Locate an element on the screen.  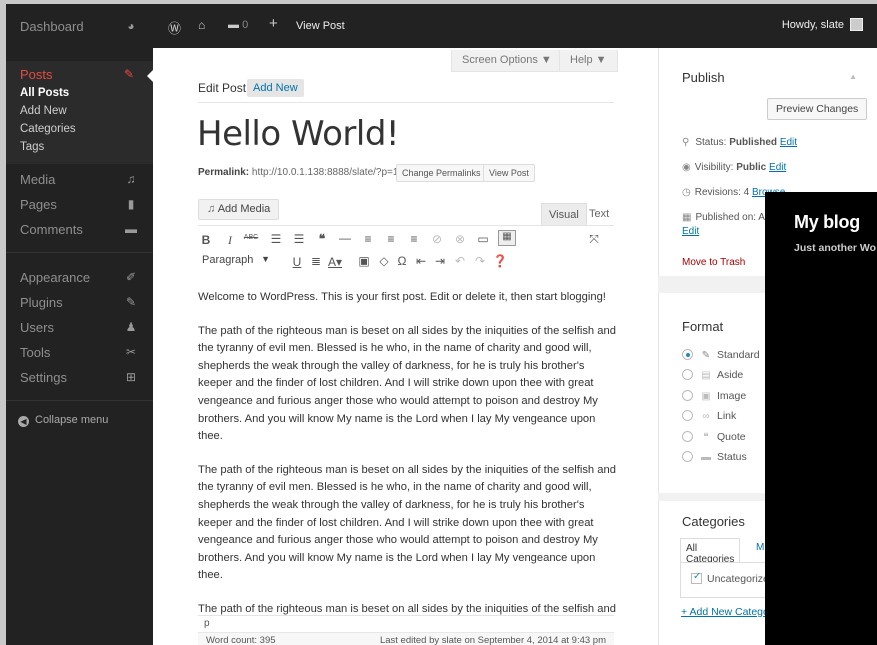
indent-icon: ⇥ is located at coordinates (440, 261).